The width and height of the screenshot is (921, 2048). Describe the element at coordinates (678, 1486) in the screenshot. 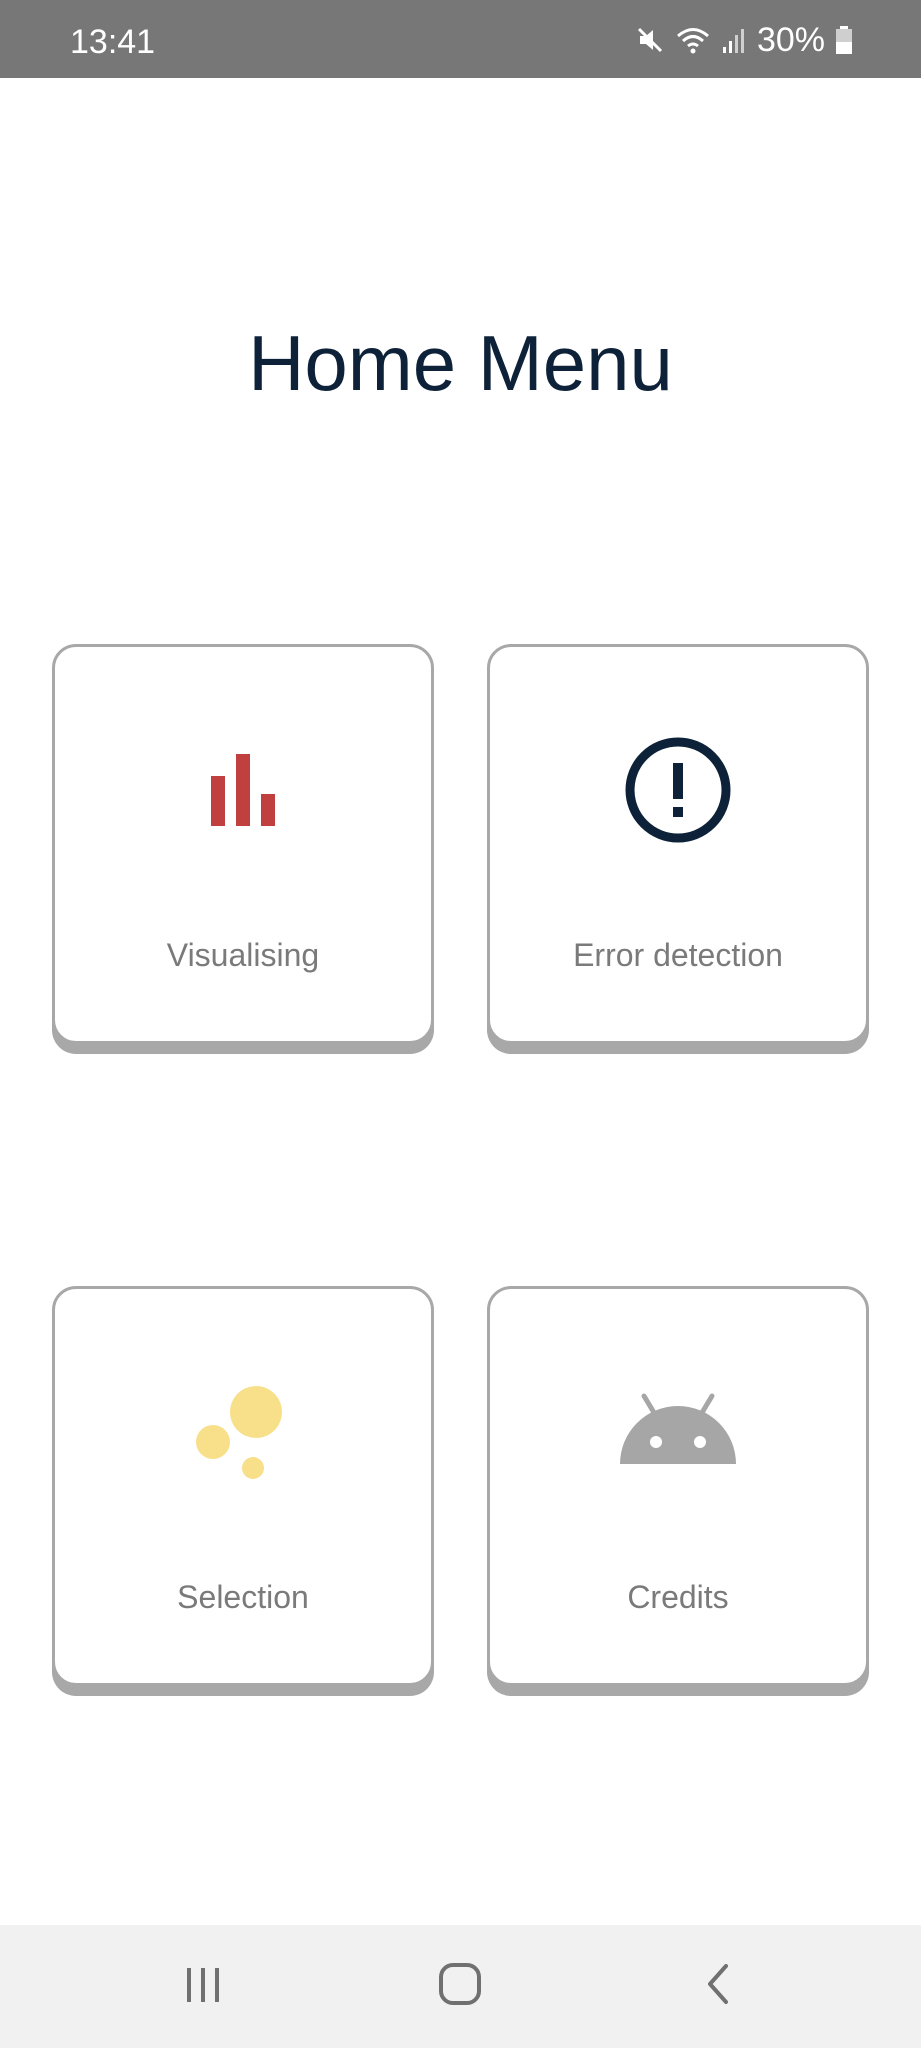

I see `credits-card: Credits` at that location.